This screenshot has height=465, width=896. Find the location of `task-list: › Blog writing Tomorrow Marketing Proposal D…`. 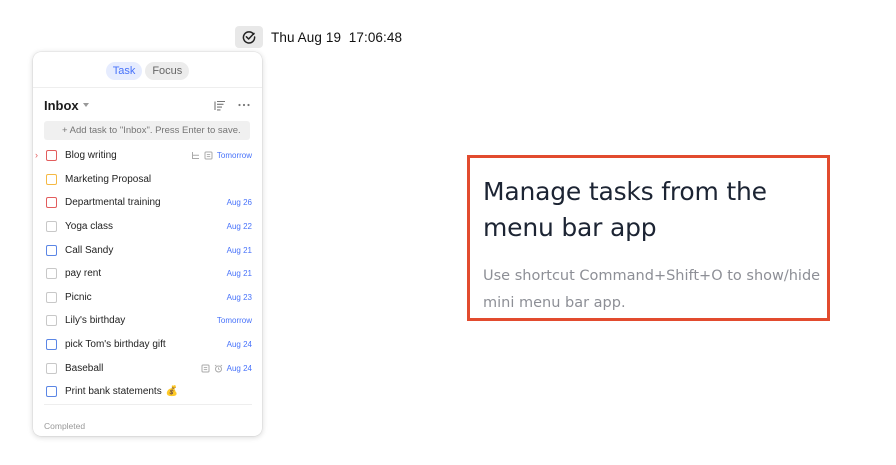

task-list: › Blog writing Tomorrow Marketing Proposal D… is located at coordinates (147, 274).